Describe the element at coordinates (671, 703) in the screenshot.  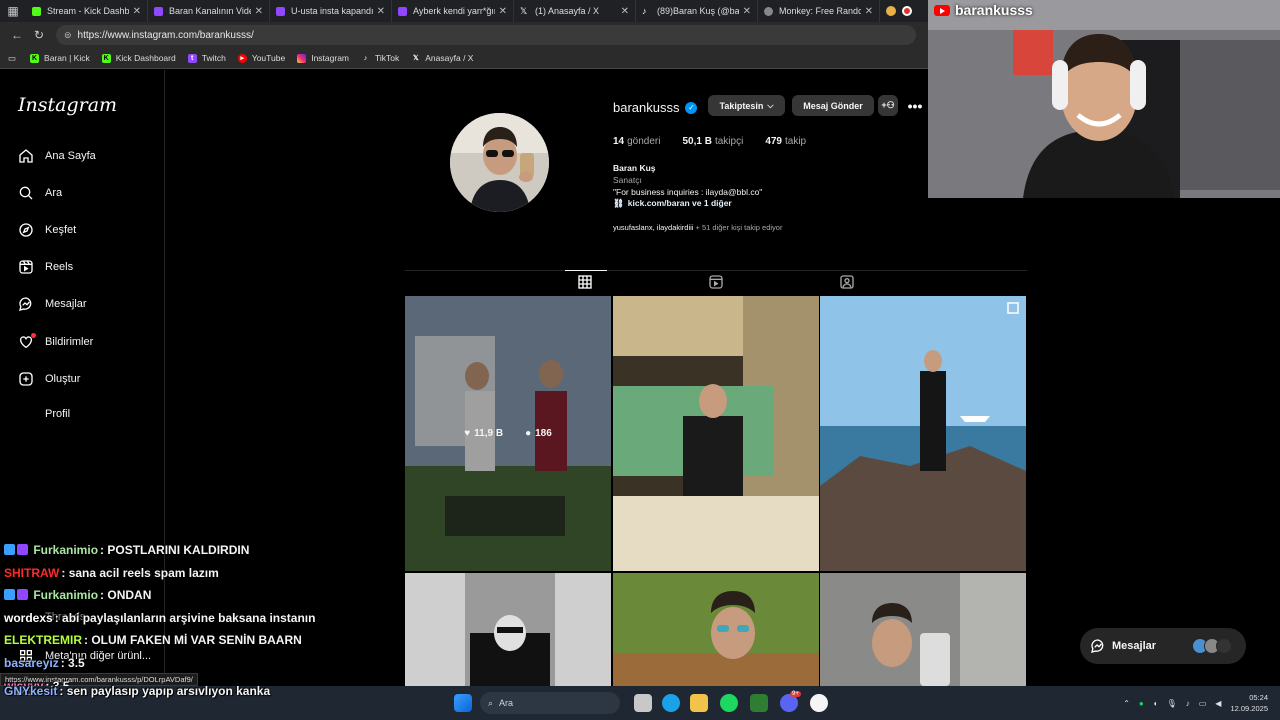
I see `edge-icon` at that location.